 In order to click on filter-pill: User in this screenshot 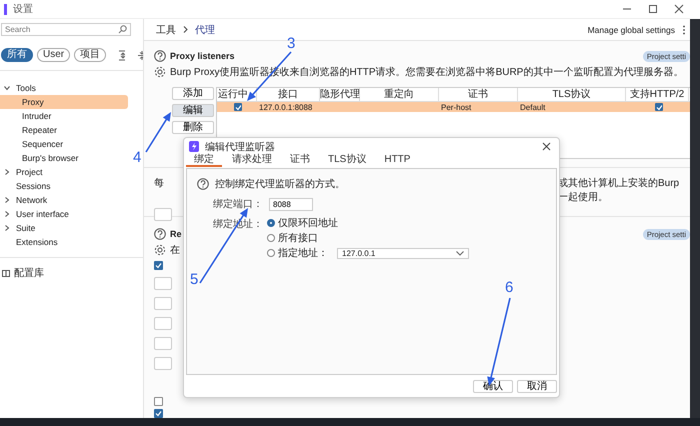, I will do `click(53, 55)`.